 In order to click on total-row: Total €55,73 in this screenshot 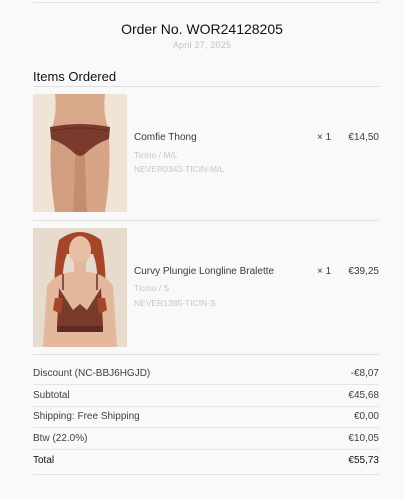, I will do `click(206, 465)`.